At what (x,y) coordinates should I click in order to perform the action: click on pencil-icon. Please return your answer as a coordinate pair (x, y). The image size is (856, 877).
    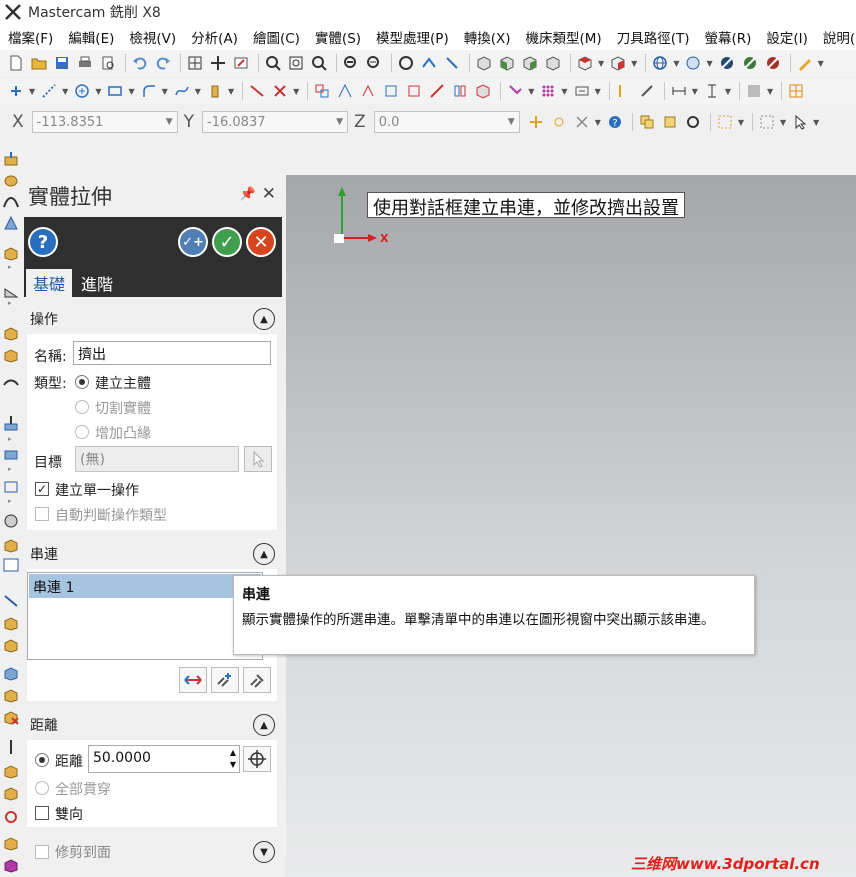
    Looking at the image, I should click on (805, 63).